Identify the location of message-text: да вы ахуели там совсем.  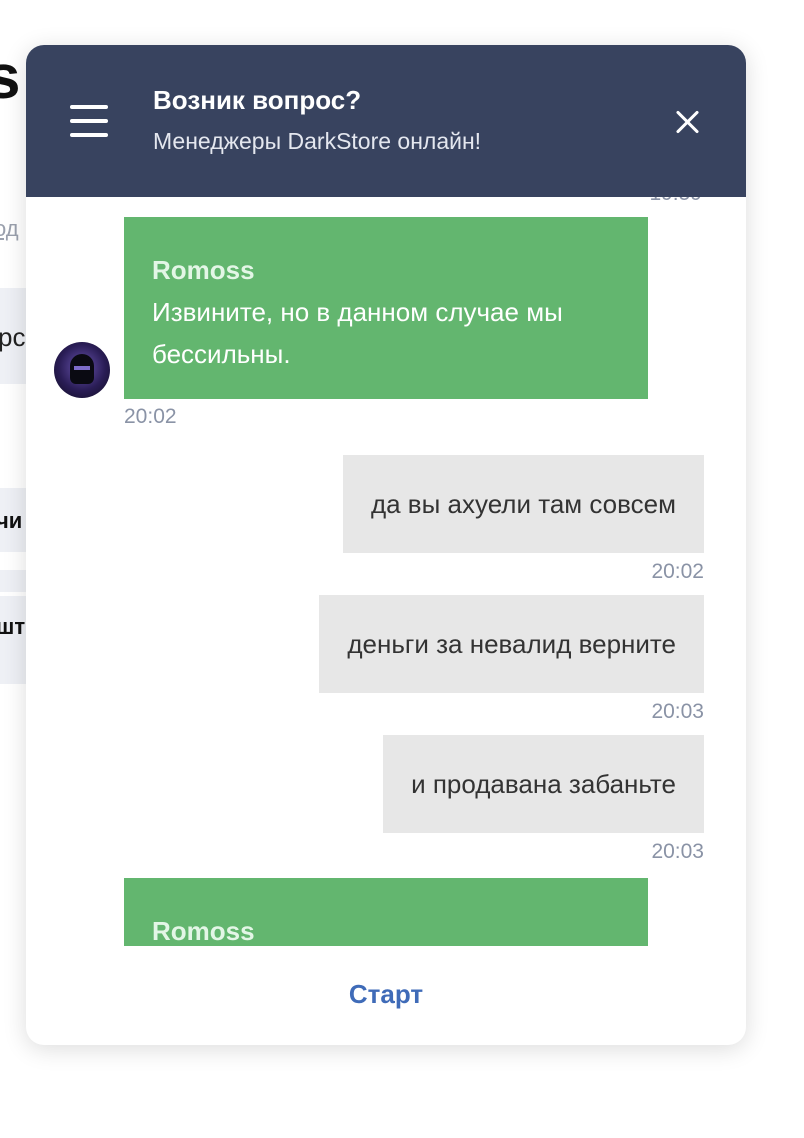
(523, 503).